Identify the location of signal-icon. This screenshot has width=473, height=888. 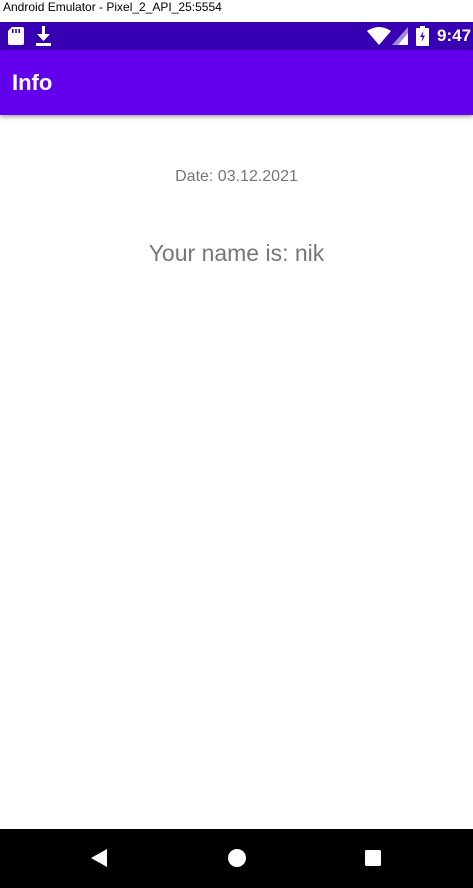
(400, 36).